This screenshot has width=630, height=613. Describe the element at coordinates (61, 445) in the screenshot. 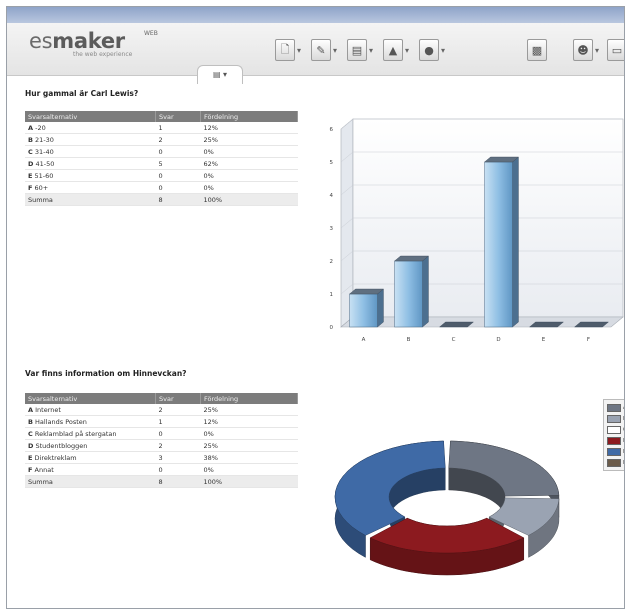

I see `option-label: Studentbloggen` at that location.